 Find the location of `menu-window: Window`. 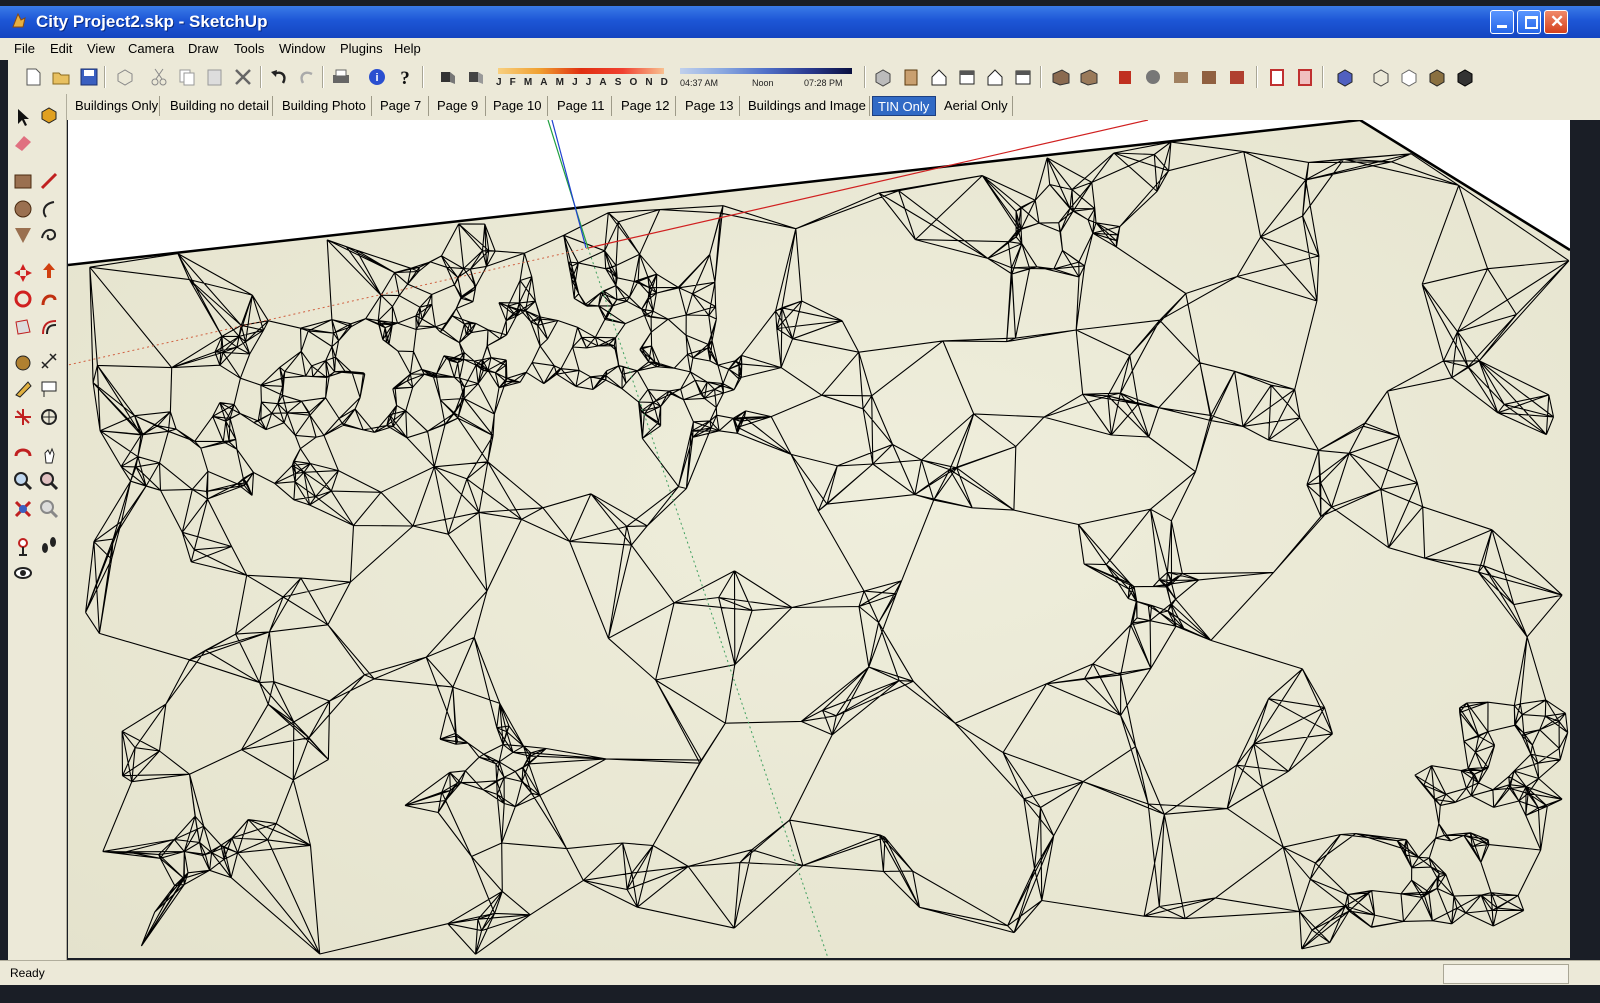

menu-window: Window is located at coordinates (302, 48).